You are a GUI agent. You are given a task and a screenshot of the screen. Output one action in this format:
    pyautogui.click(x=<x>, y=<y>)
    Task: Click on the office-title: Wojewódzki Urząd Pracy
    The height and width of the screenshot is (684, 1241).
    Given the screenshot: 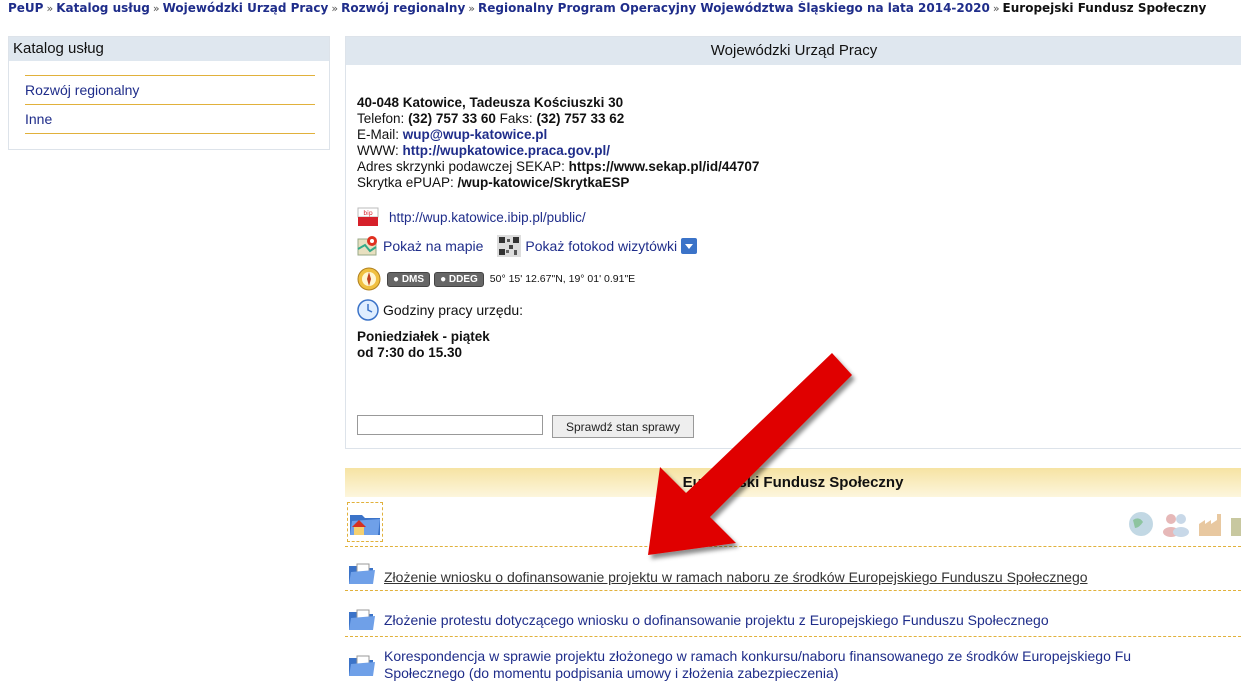 What is the action you would take?
    pyautogui.click(x=793, y=51)
    